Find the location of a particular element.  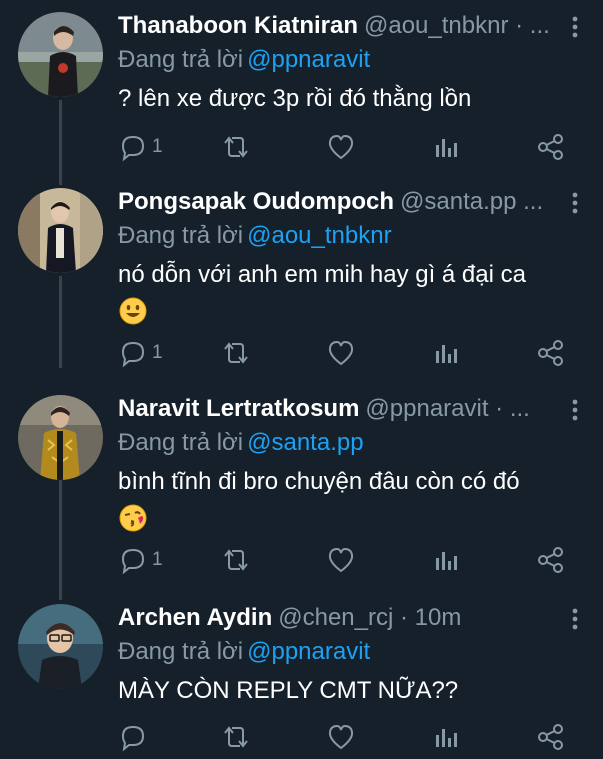

tweet-text: MÀY CÒN REPLY CMT NỮA?? is located at coordinates (288, 690).